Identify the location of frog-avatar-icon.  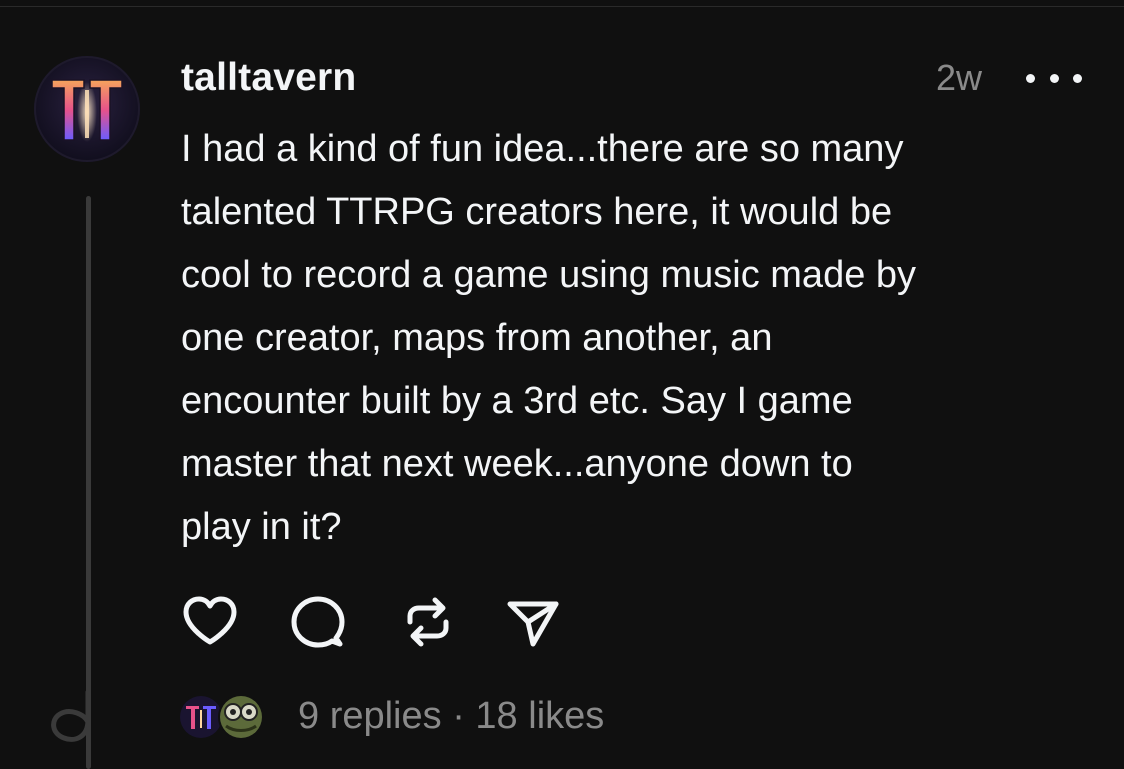
(241, 717).